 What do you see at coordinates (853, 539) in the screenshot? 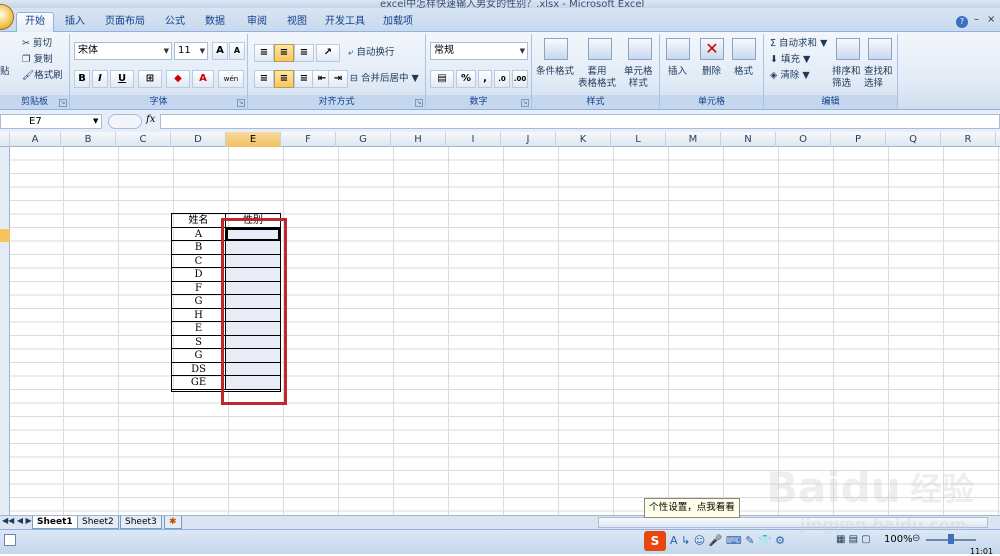
I see `view-mode-icons: ▦ ▤ ▢` at bounding box center [853, 539].